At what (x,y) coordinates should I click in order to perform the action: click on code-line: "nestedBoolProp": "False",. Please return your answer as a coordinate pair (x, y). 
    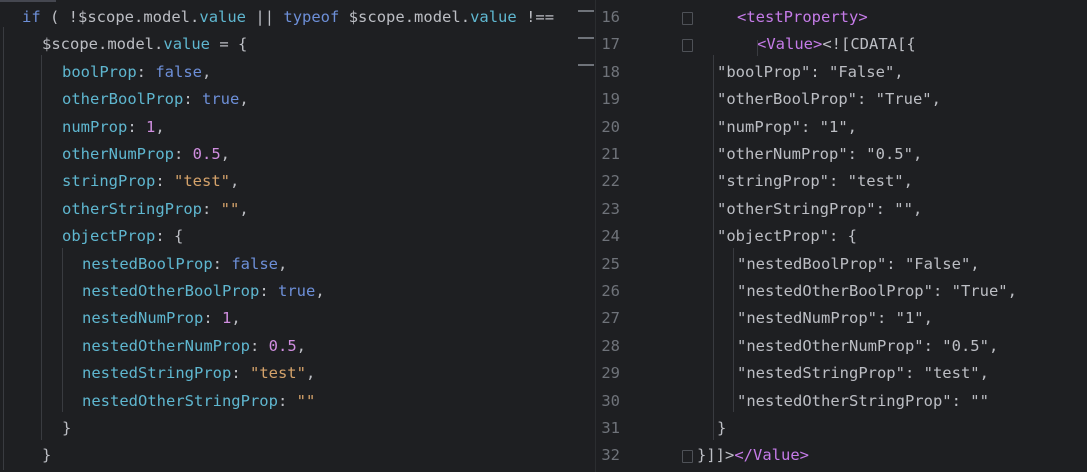
    Looking at the image, I should click on (858, 264).